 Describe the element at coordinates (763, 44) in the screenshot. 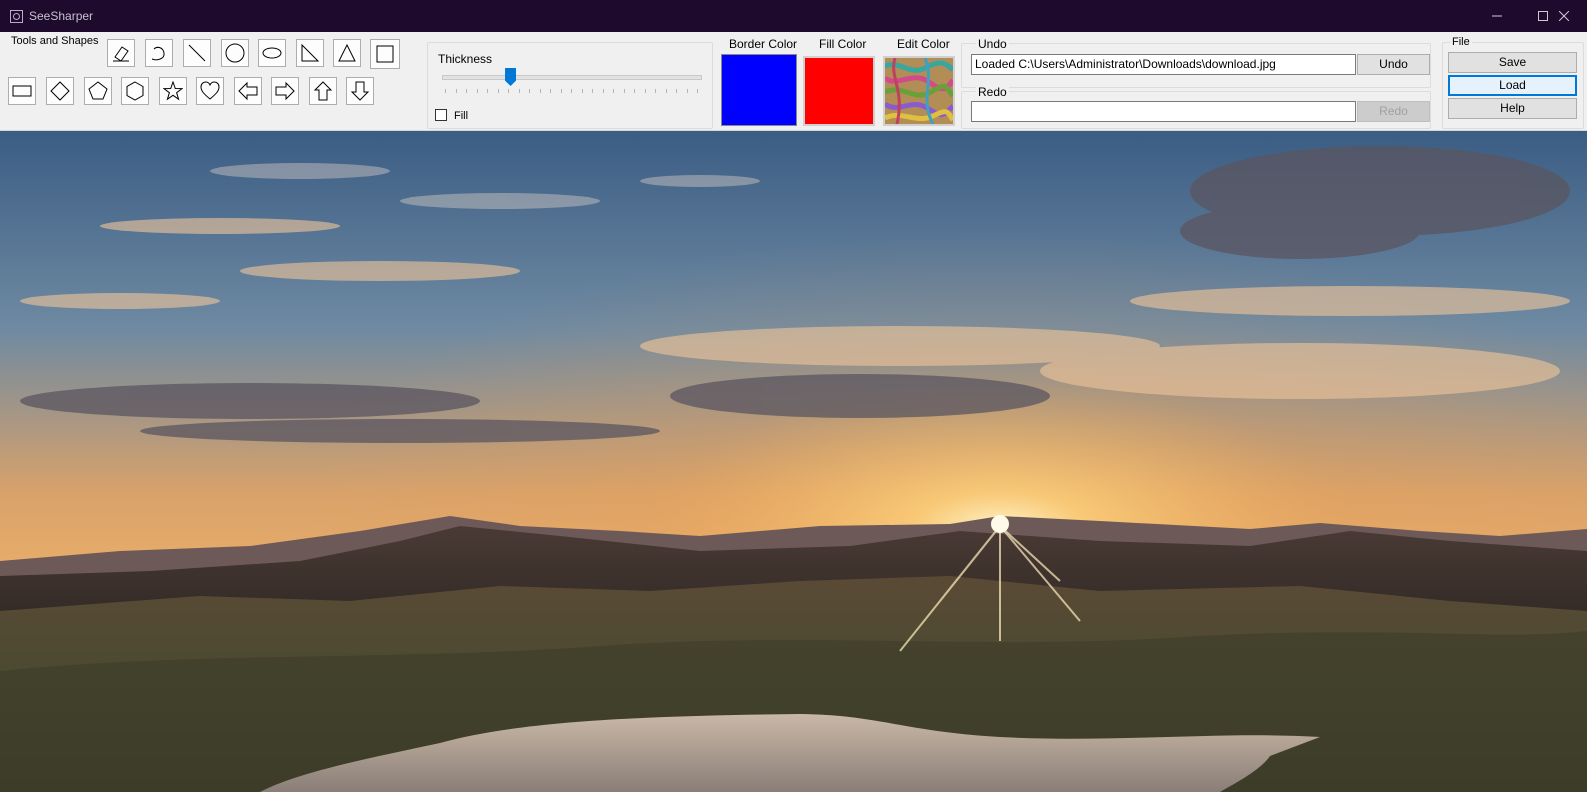

I see `border-color-label: Border Color` at that location.